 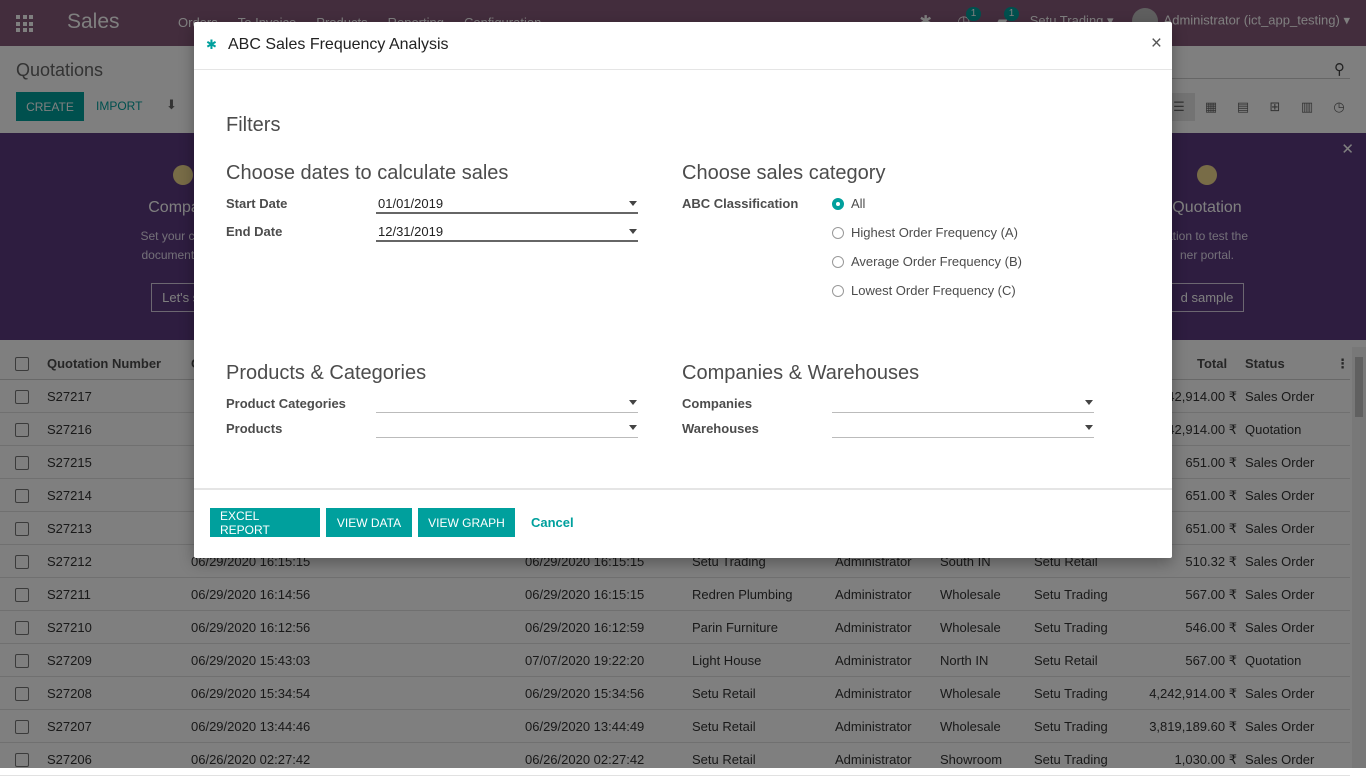 I want to click on category-heading: Choose sales category, so click(x=784, y=173).